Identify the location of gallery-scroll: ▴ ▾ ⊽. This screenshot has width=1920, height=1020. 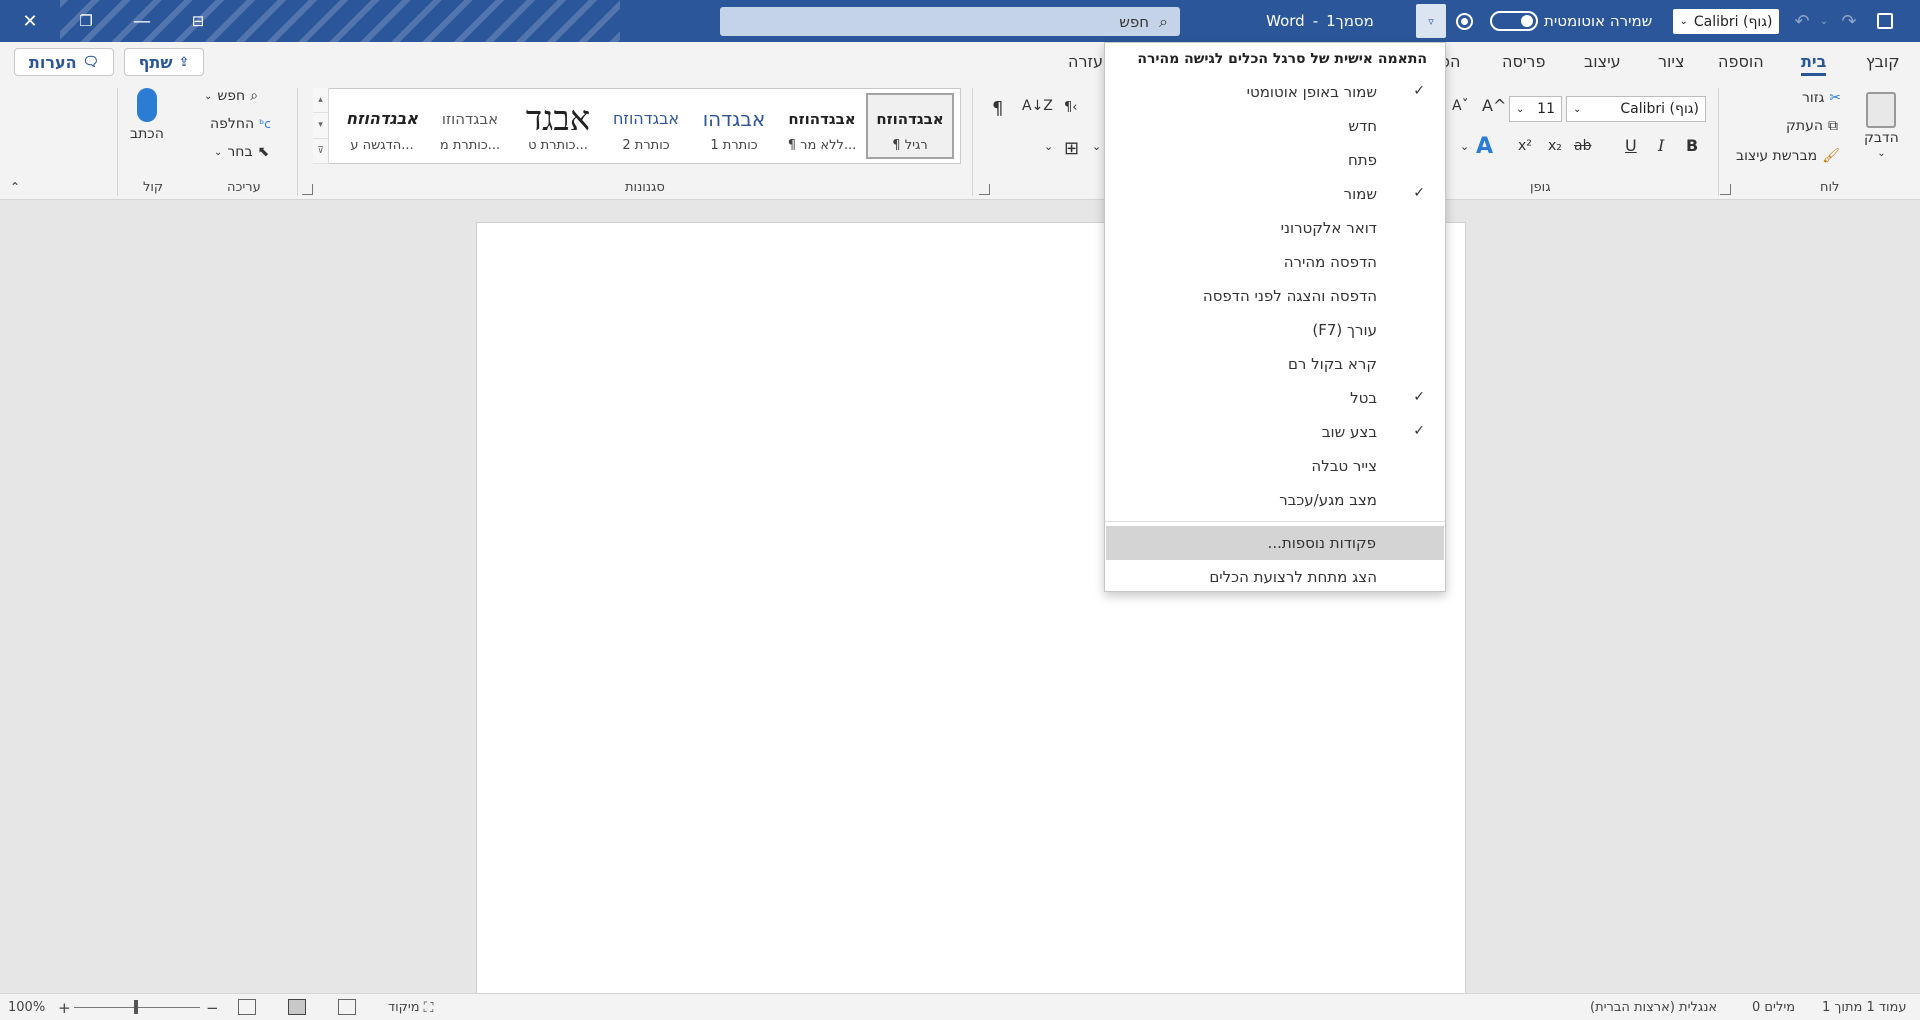
(321, 126).